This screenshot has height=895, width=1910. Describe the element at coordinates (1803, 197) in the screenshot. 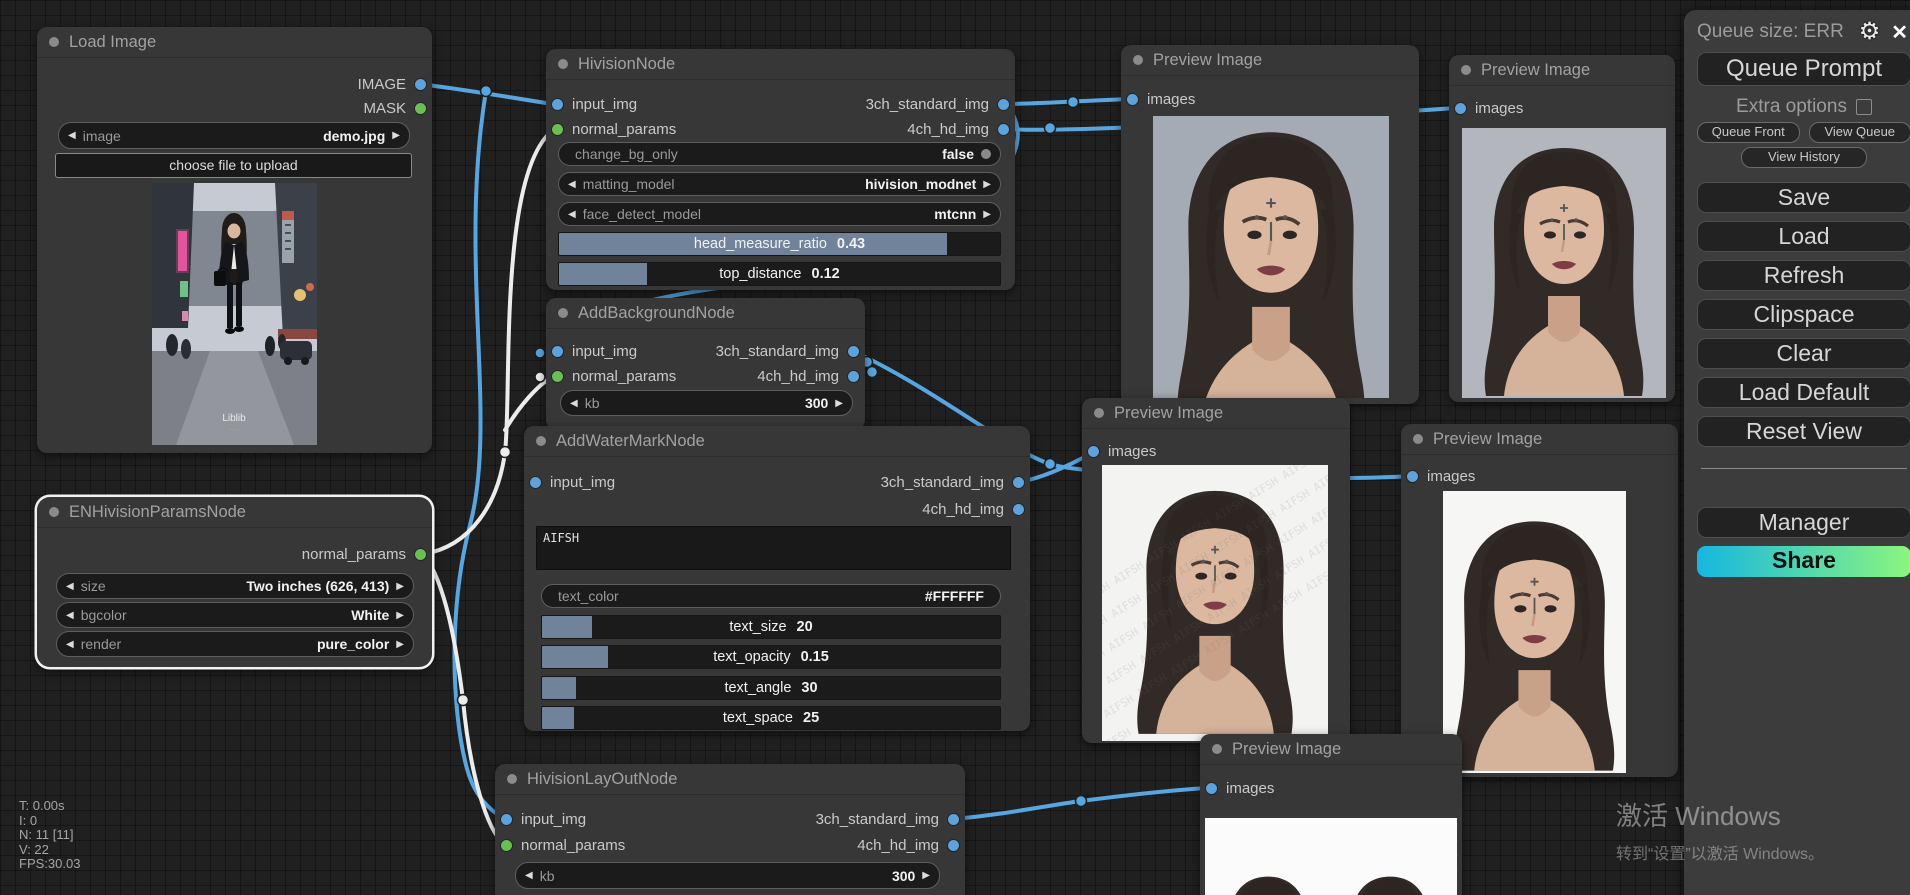

I see `save-button: Save` at that location.